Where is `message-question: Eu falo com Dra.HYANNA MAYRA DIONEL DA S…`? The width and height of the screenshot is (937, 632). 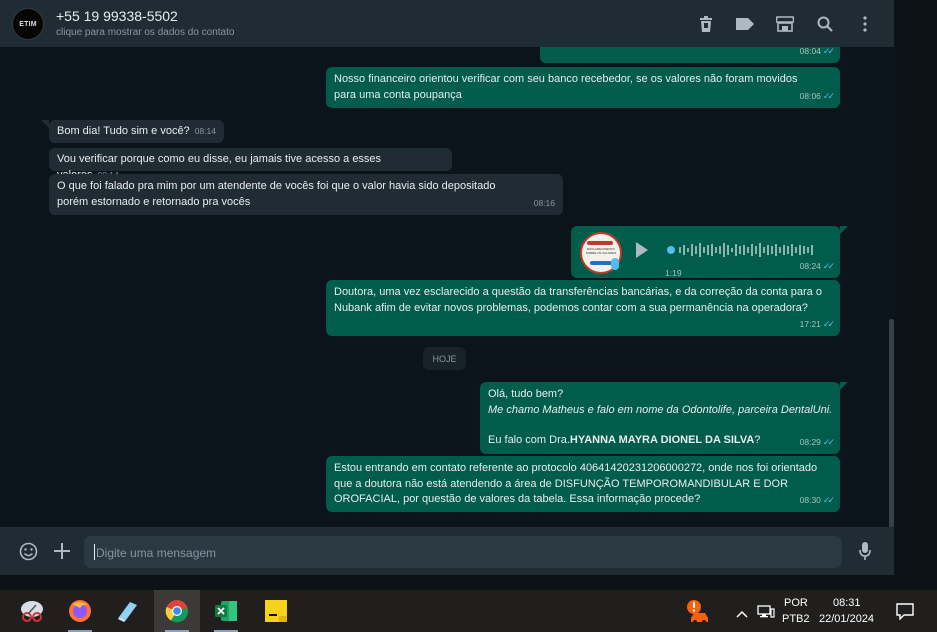
message-question: Eu falo com Dra.HYANNA MAYRA DIONEL DA S… is located at coordinates (660, 441).